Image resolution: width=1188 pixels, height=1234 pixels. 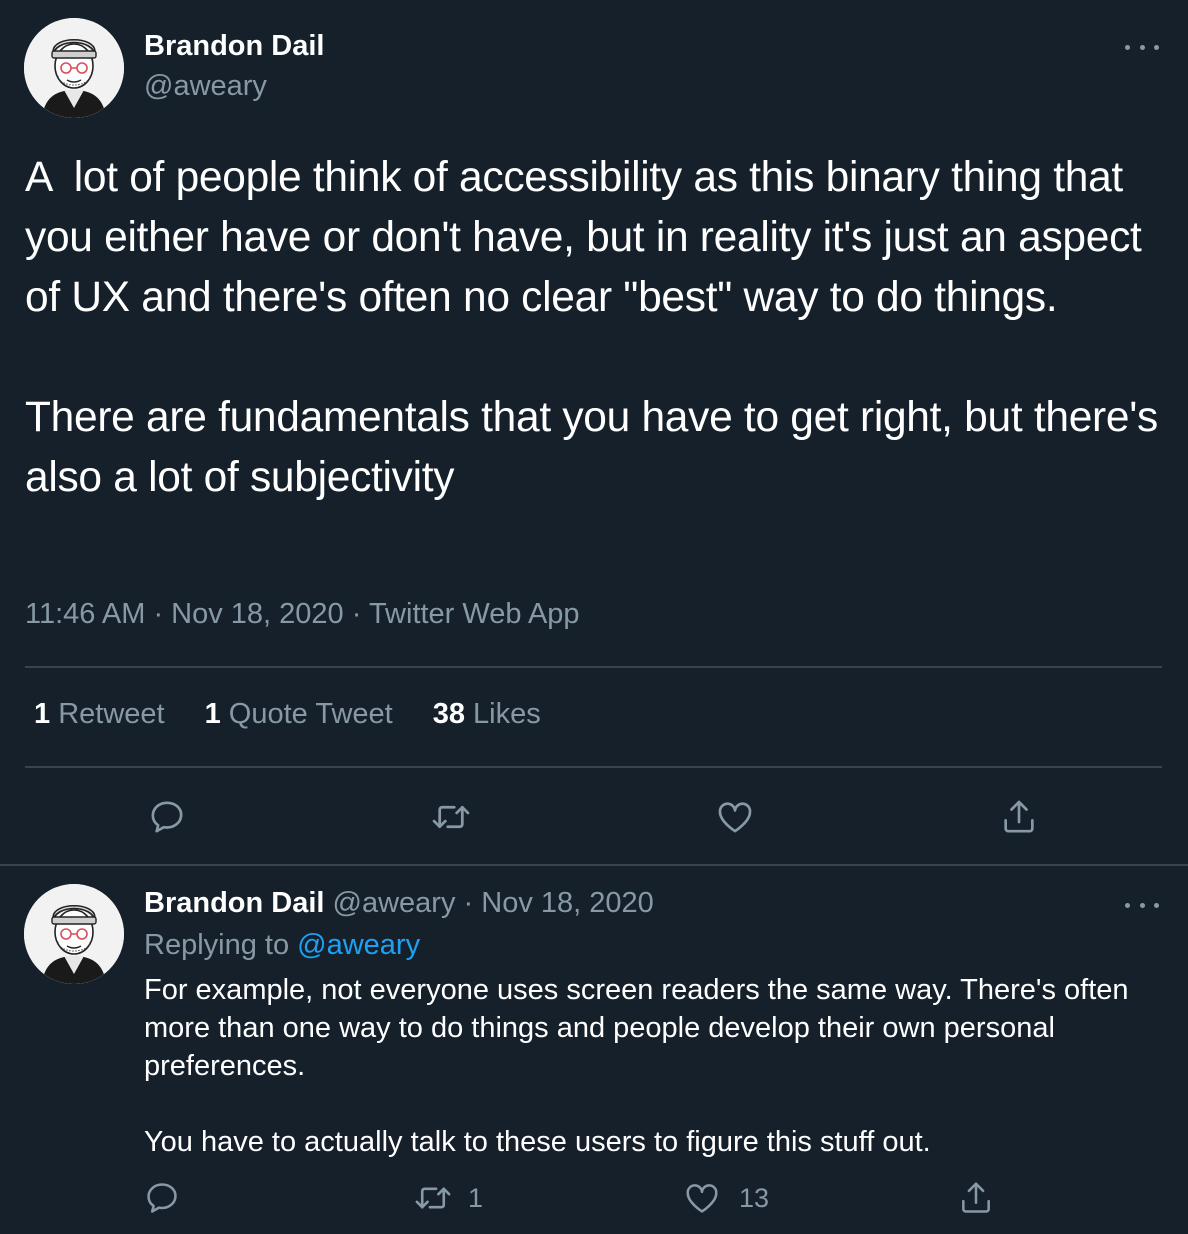 What do you see at coordinates (234, 903) in the screenshot?
I see `reply-author-name: Brandon Dail` at bounding box center [234, 903].